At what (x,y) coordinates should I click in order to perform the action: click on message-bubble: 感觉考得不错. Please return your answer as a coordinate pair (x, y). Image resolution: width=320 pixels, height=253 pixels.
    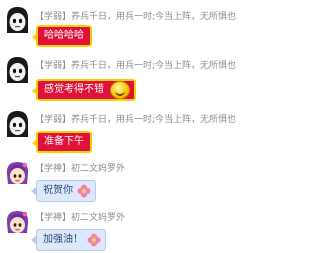
    Looking at the image, I should click on (84, 90).